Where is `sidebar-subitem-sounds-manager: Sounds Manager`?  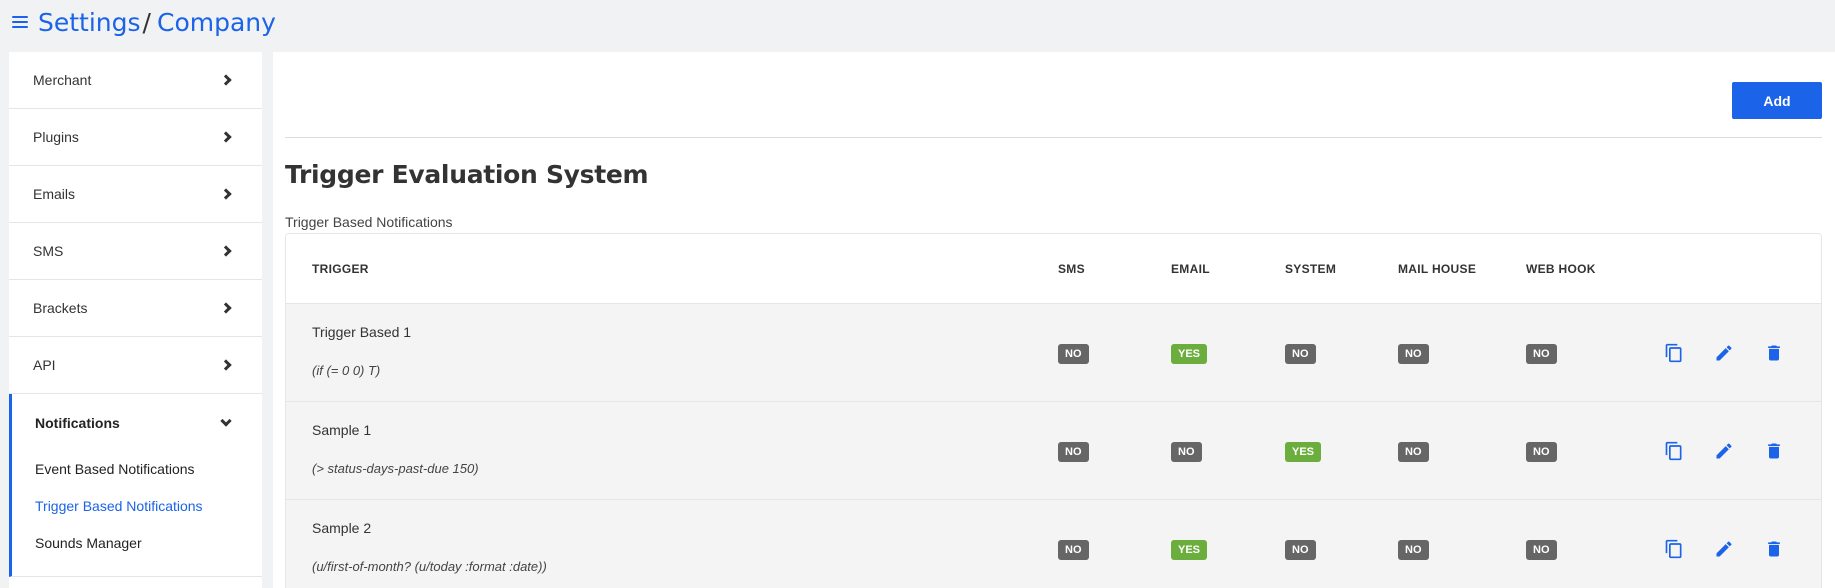 sidebar-subitem-sounds-manager: Sounds Manager is located at coordinates (137, 543).